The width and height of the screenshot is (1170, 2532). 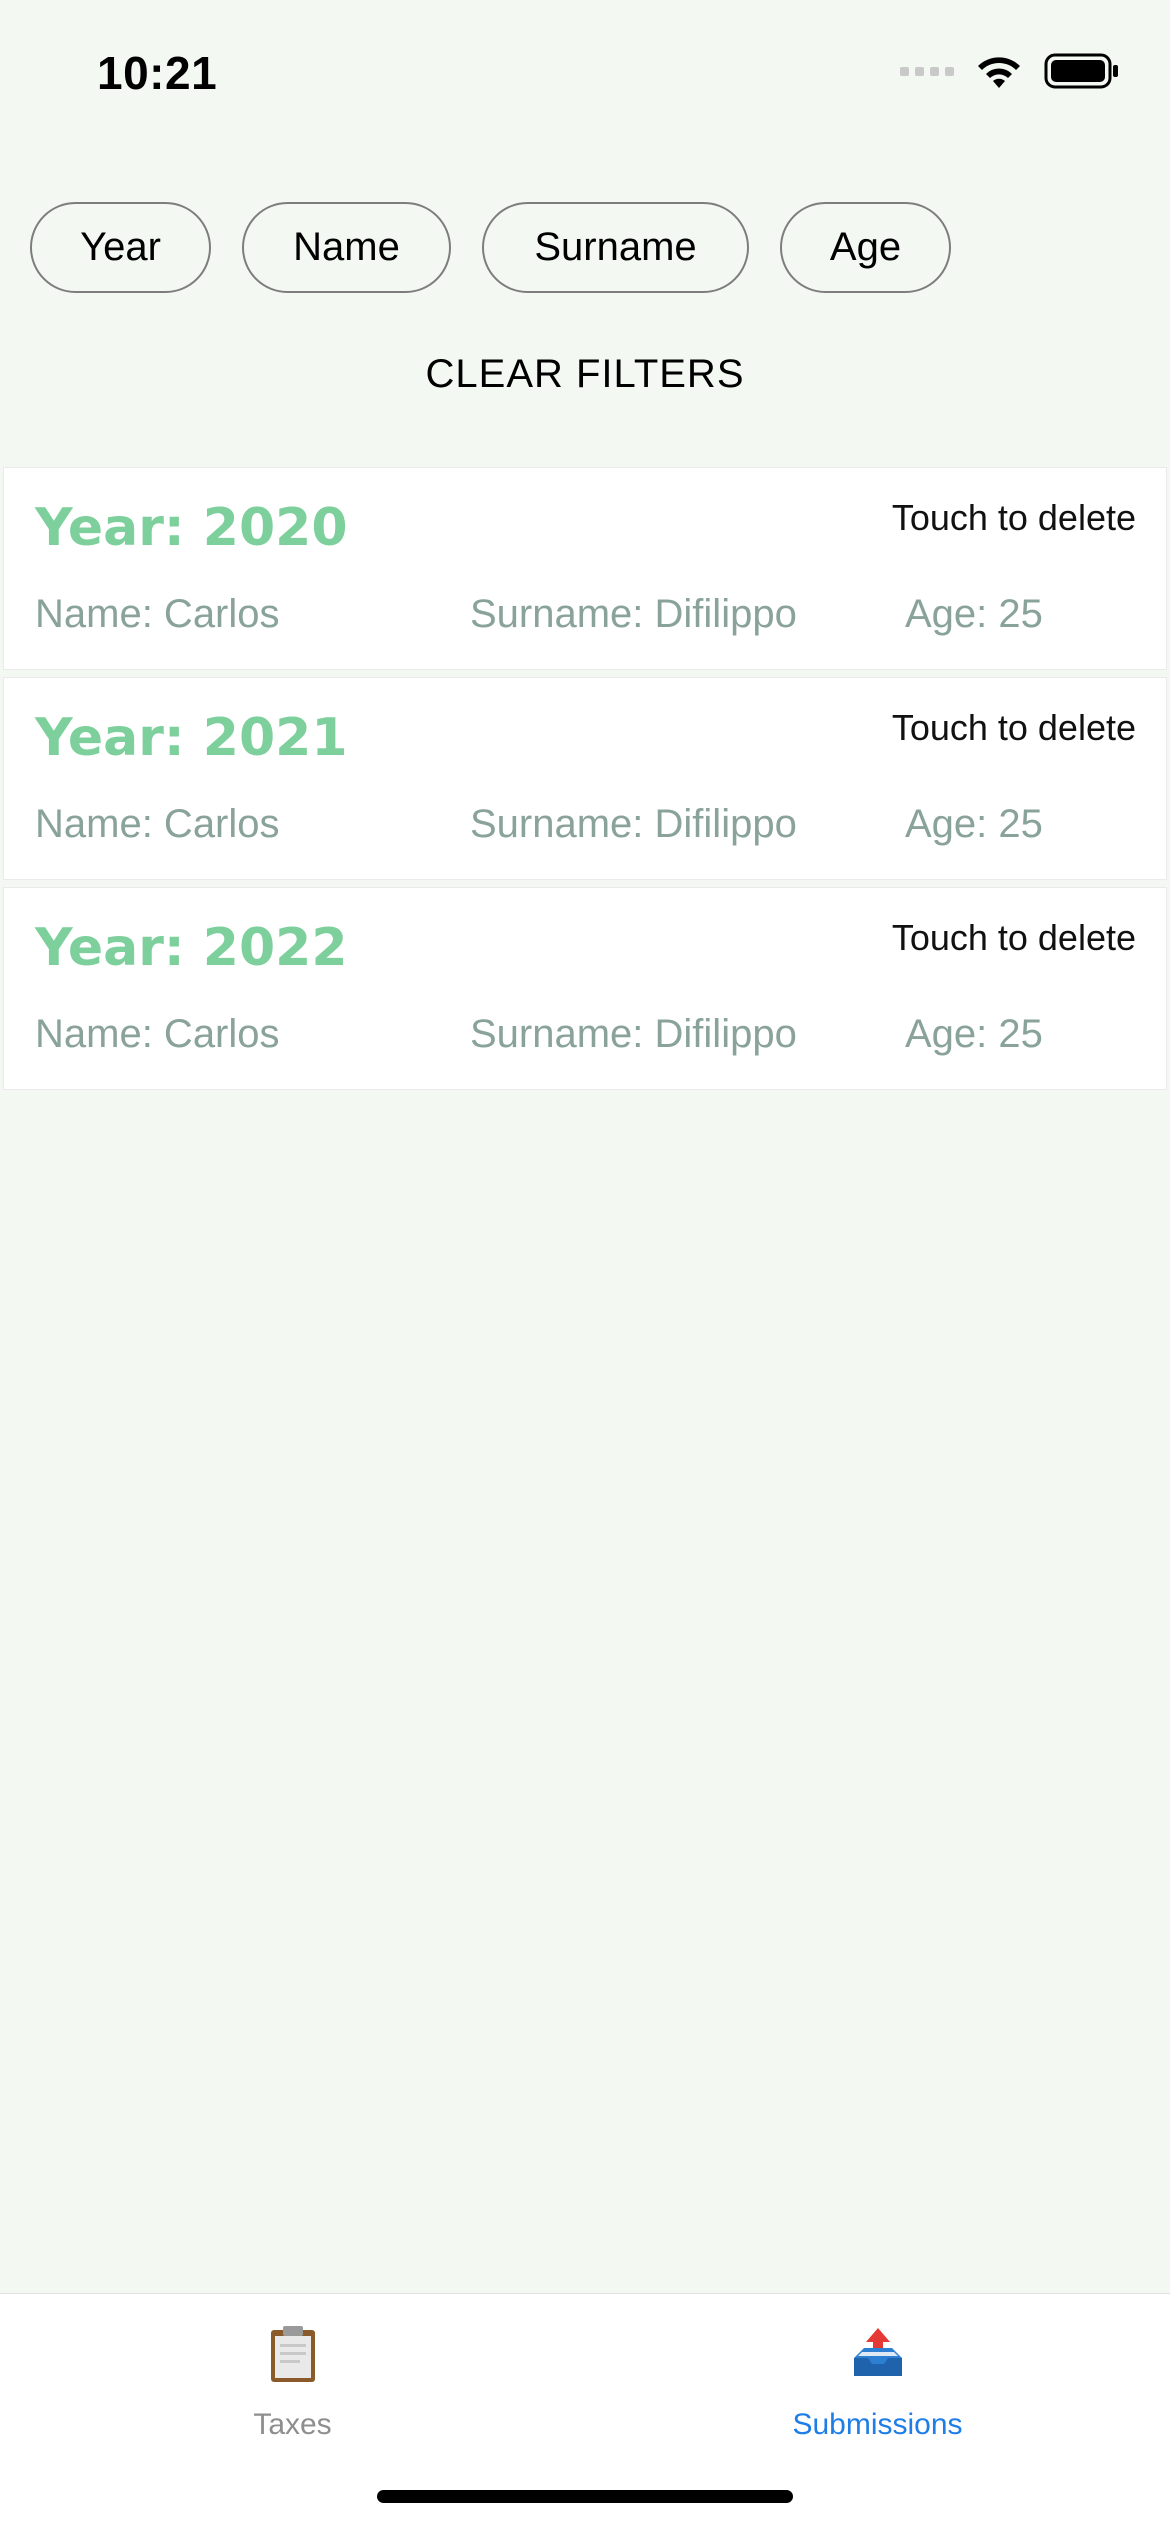 I want to click on wifi-icon, so click(x=999, y=72).